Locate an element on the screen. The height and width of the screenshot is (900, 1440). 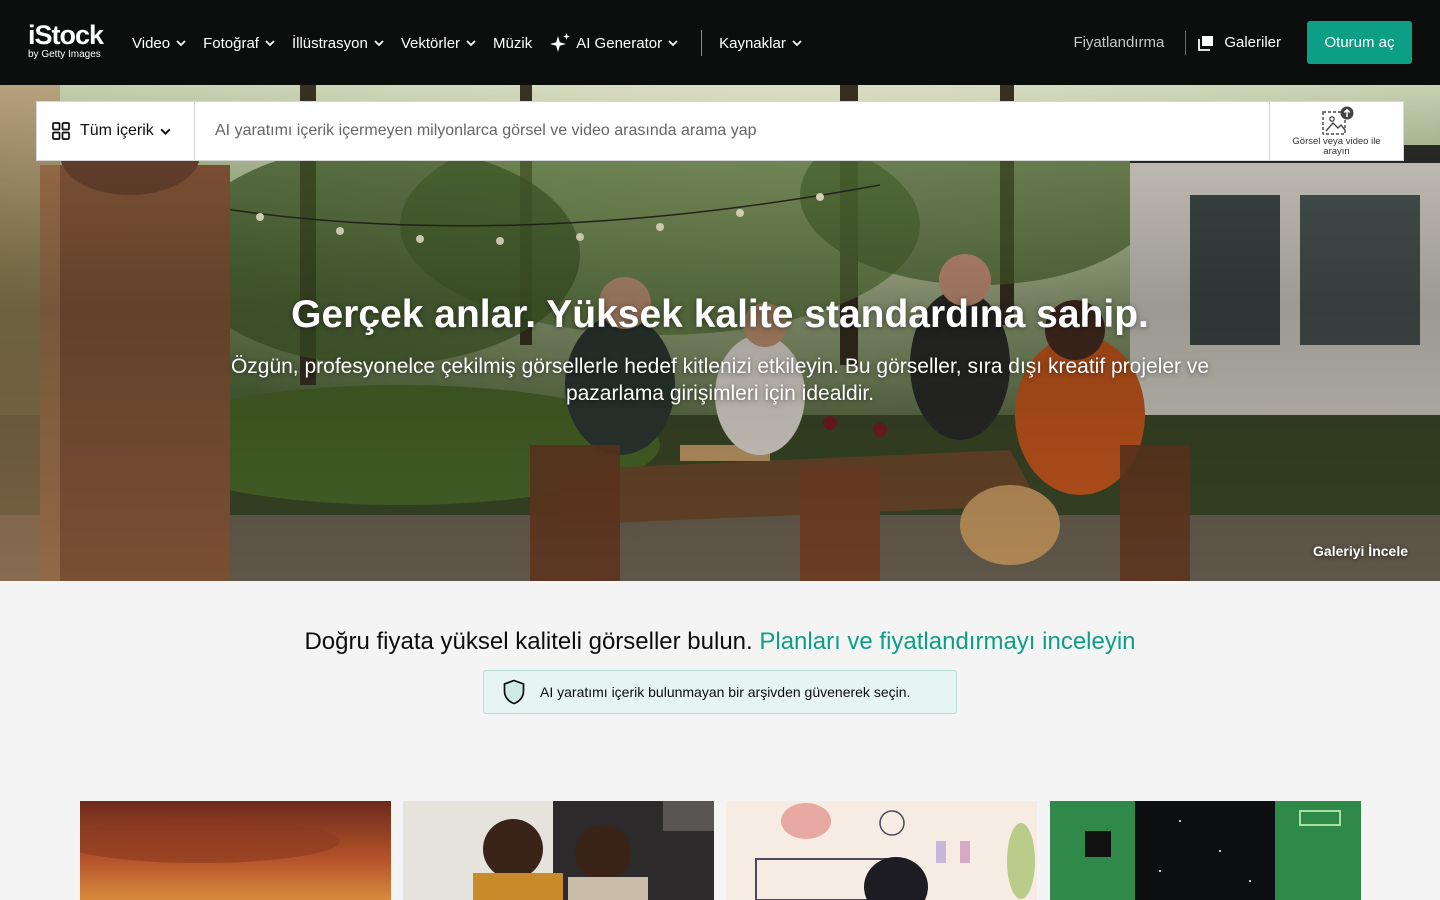
nav-item-vectors: Vektörler is located at coordinates (439, 43).